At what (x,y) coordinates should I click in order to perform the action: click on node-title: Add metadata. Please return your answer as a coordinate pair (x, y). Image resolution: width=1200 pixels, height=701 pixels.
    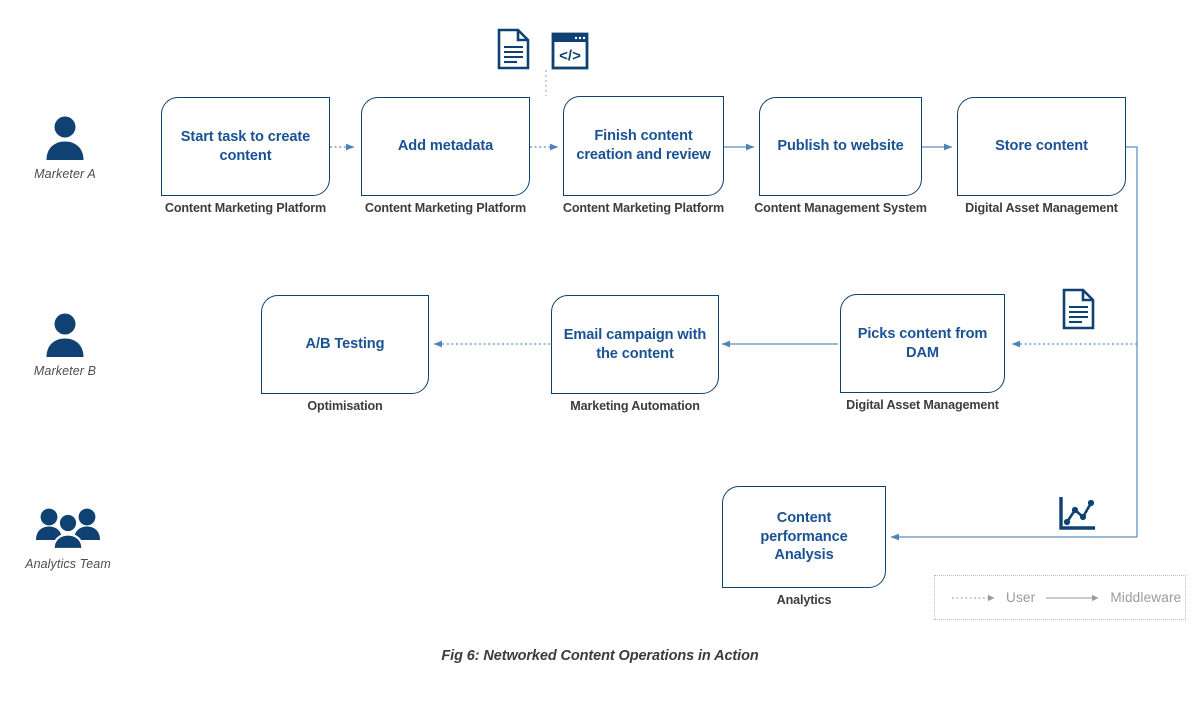
    Looking at the image, I should click on (445, 146).